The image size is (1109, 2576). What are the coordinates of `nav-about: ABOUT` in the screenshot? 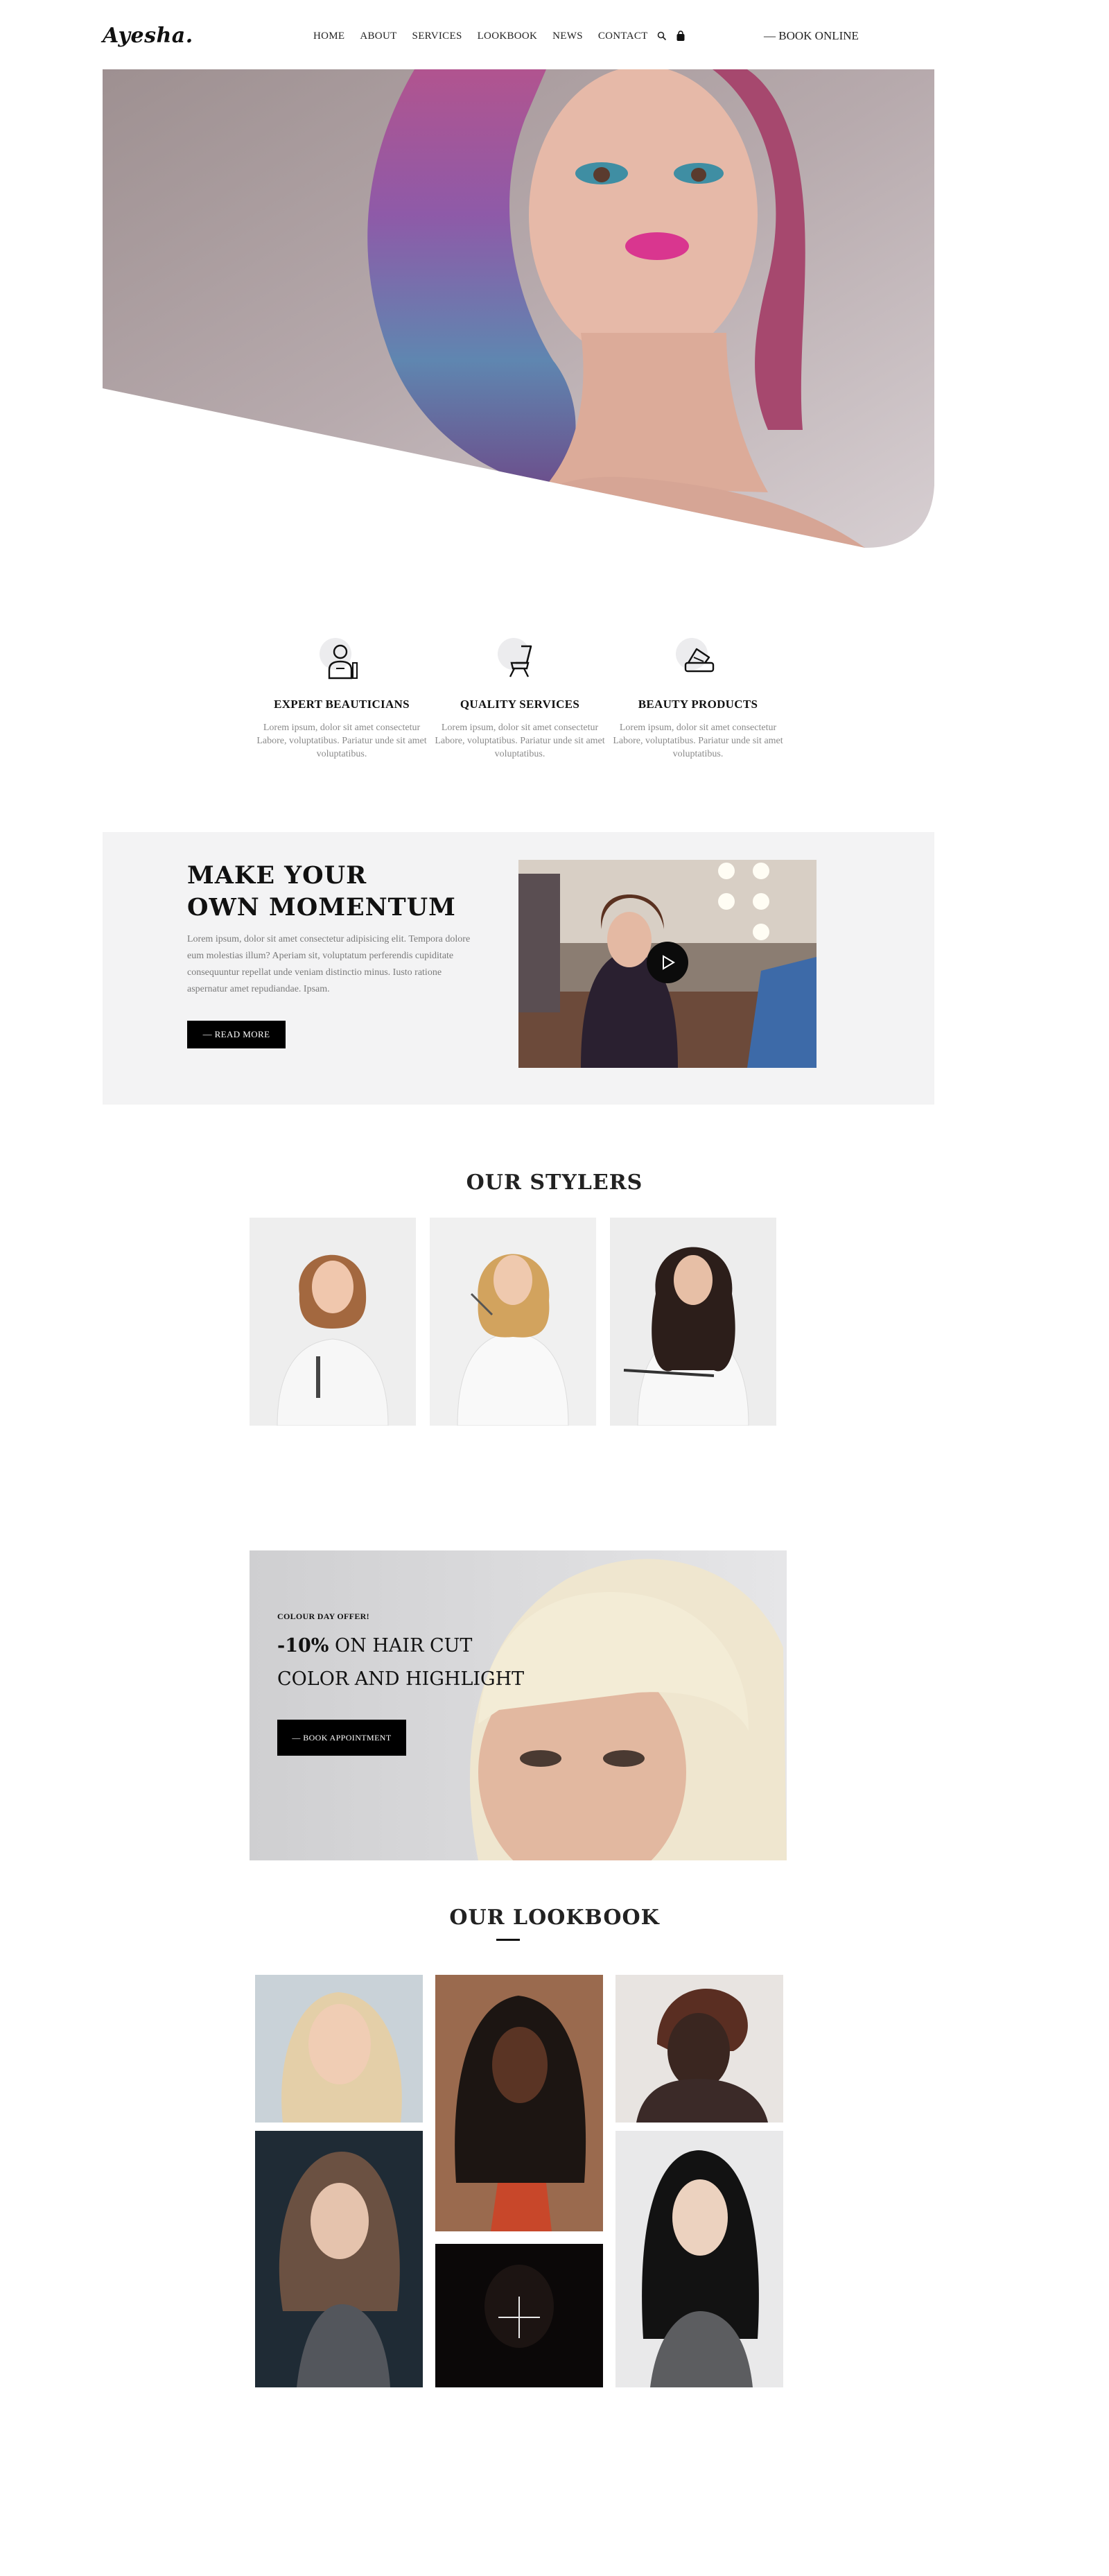 It's located at (378, 36).